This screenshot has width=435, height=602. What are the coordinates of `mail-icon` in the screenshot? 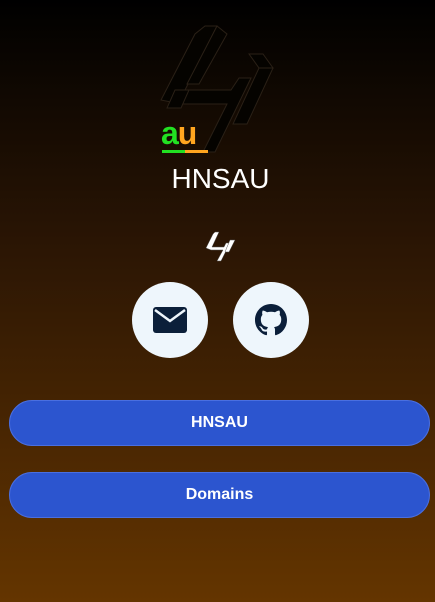 It's located at (170, 320).